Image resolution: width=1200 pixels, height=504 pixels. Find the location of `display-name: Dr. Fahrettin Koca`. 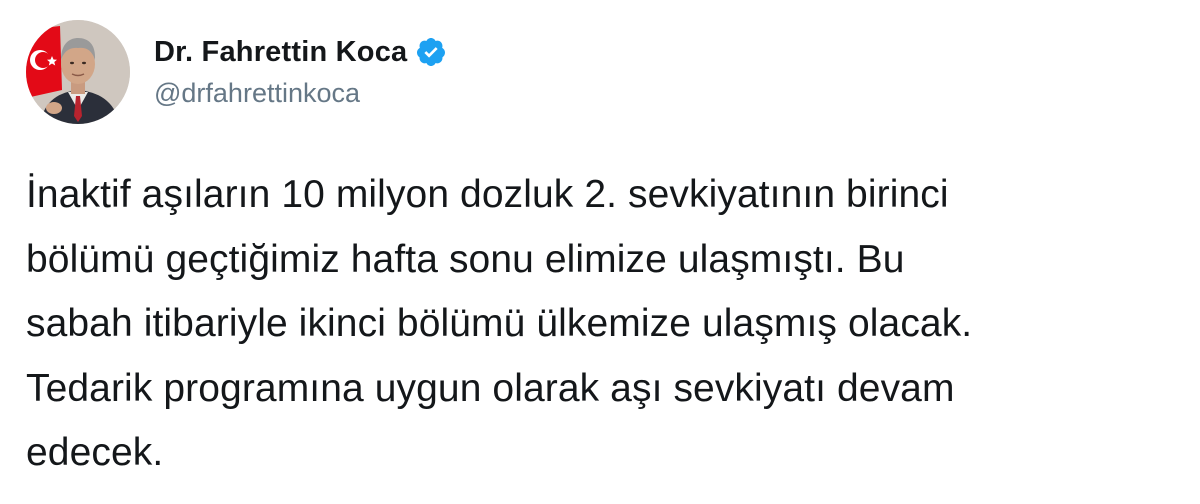

display-name: Dr. Fahrettin Koca is located at coordinates (280, 52).